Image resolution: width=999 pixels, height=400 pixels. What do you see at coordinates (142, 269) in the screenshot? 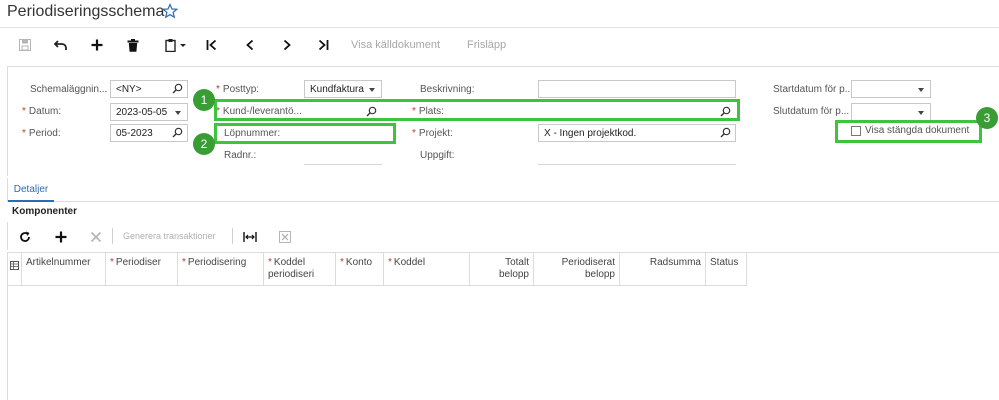
I see `column-header-deferral-code: * Periodiser` at bounding box center [142, 269].